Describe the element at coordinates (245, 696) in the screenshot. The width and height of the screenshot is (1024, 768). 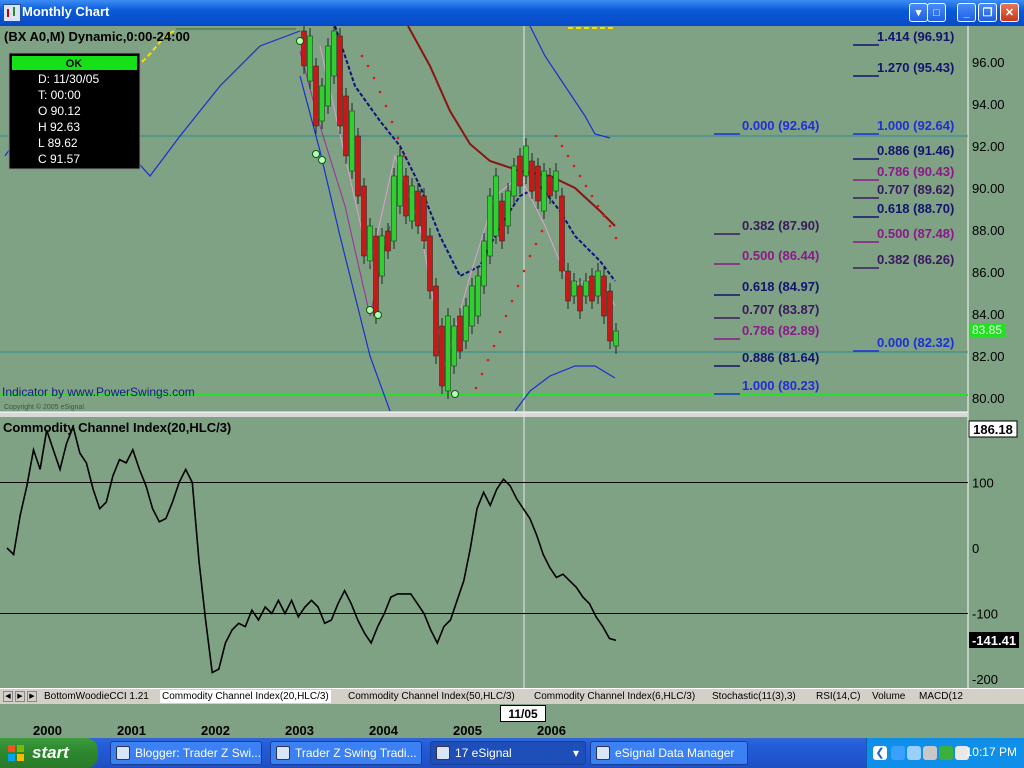
I see `tab-cci-20: Commodity Channel Index(20,HLC/3)` at that location.